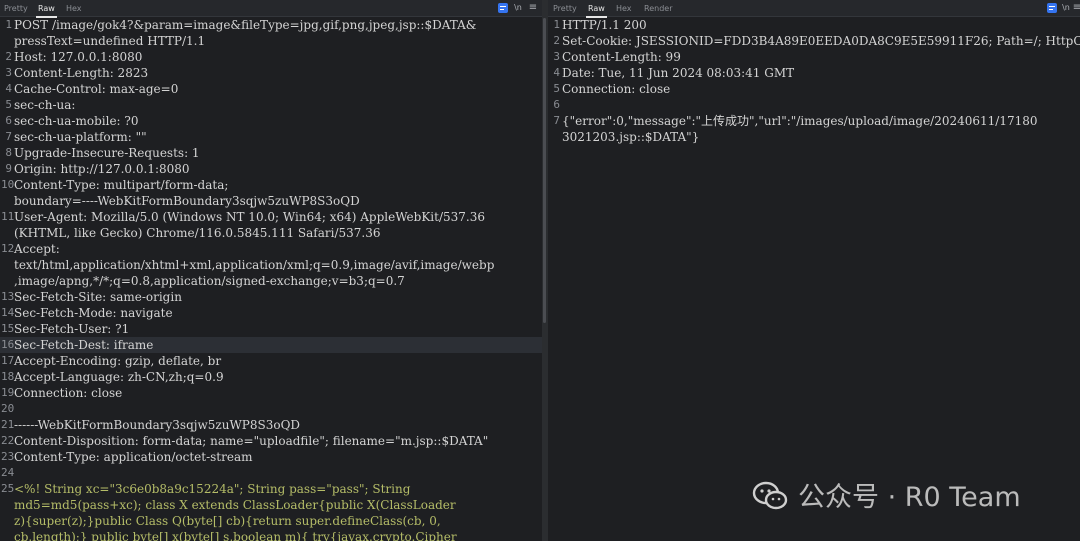 The image size is (1080, 541). Describe the element at coordinates (271, 457) in the screenshot. I see `code-line: 23 Content-Type: application/octet-stream` at that location.